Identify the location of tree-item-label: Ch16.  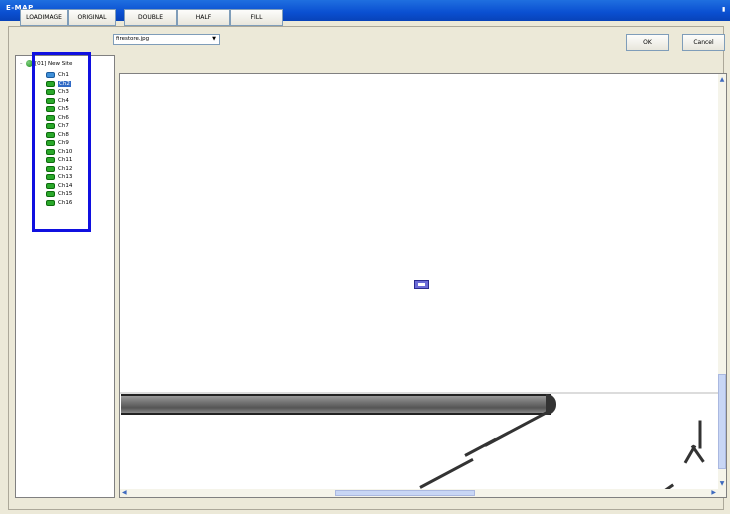
(65, 202).